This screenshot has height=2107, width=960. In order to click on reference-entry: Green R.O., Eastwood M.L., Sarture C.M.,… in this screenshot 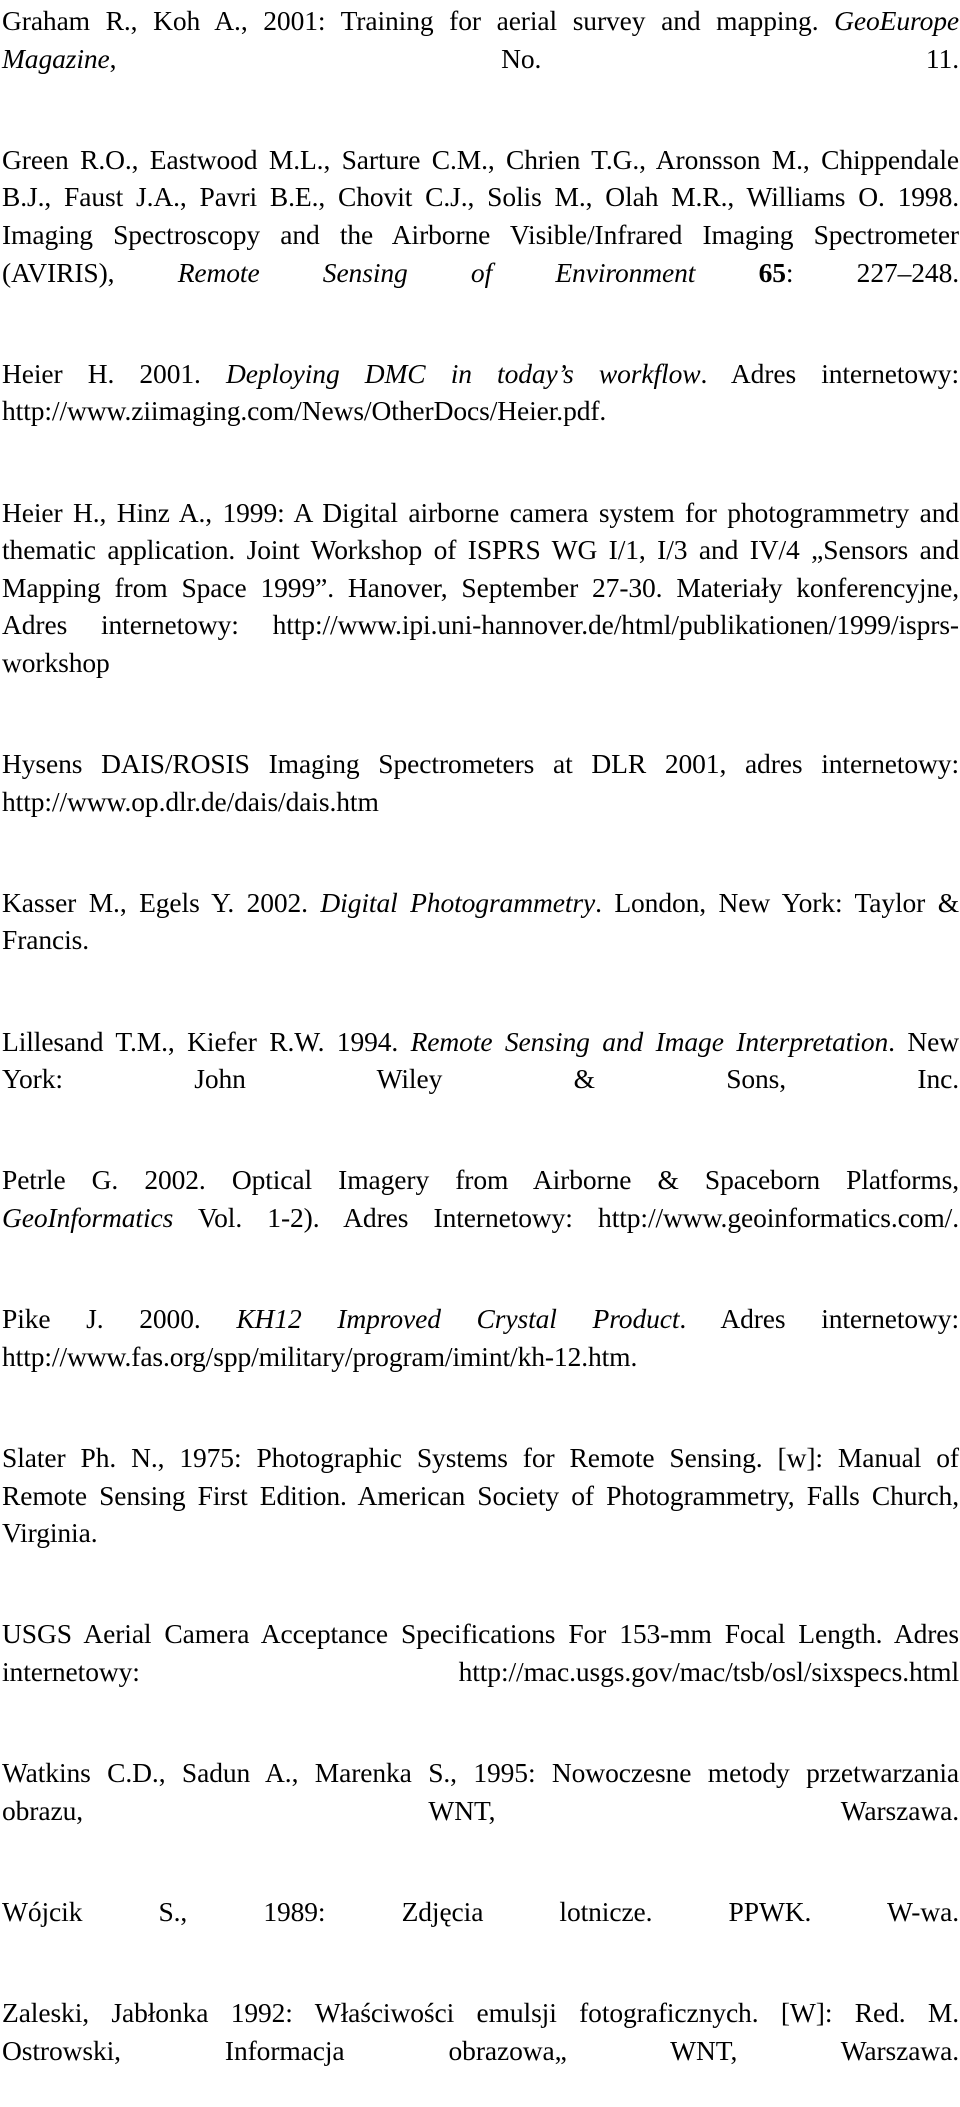, I will do `click(480, 235)`.